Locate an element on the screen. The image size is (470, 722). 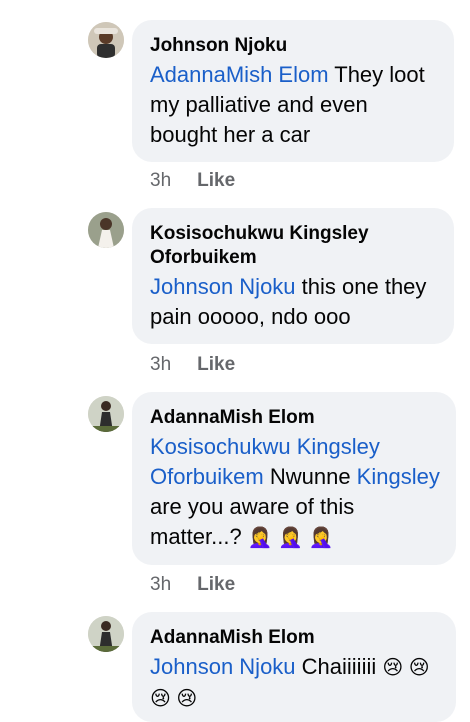
comment-text: Johnson Njoku Chaiiiiiii 😢 😢 😢 😢 is located at coordinates (295, 683).